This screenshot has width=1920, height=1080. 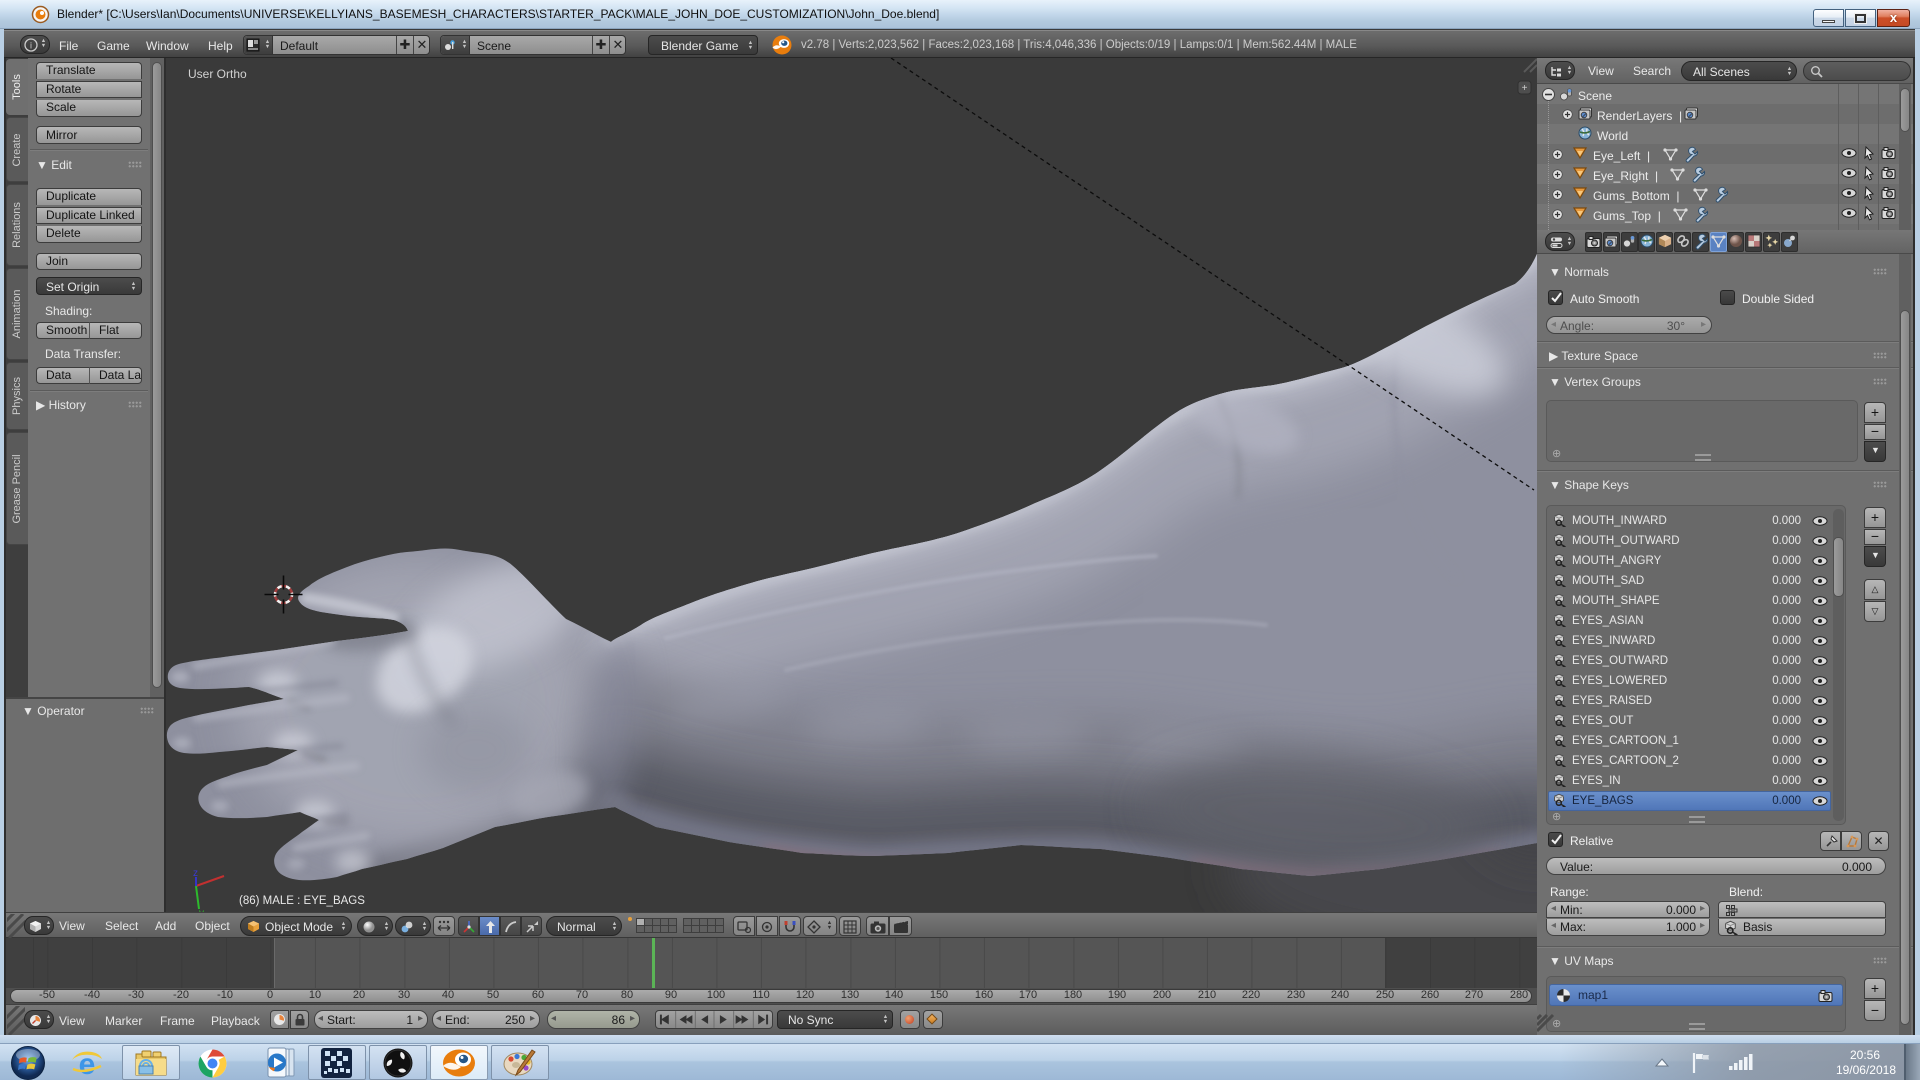 I want to click on svg-text: (86) MALE : EYE_BAGS, so click(x=302, y=901).